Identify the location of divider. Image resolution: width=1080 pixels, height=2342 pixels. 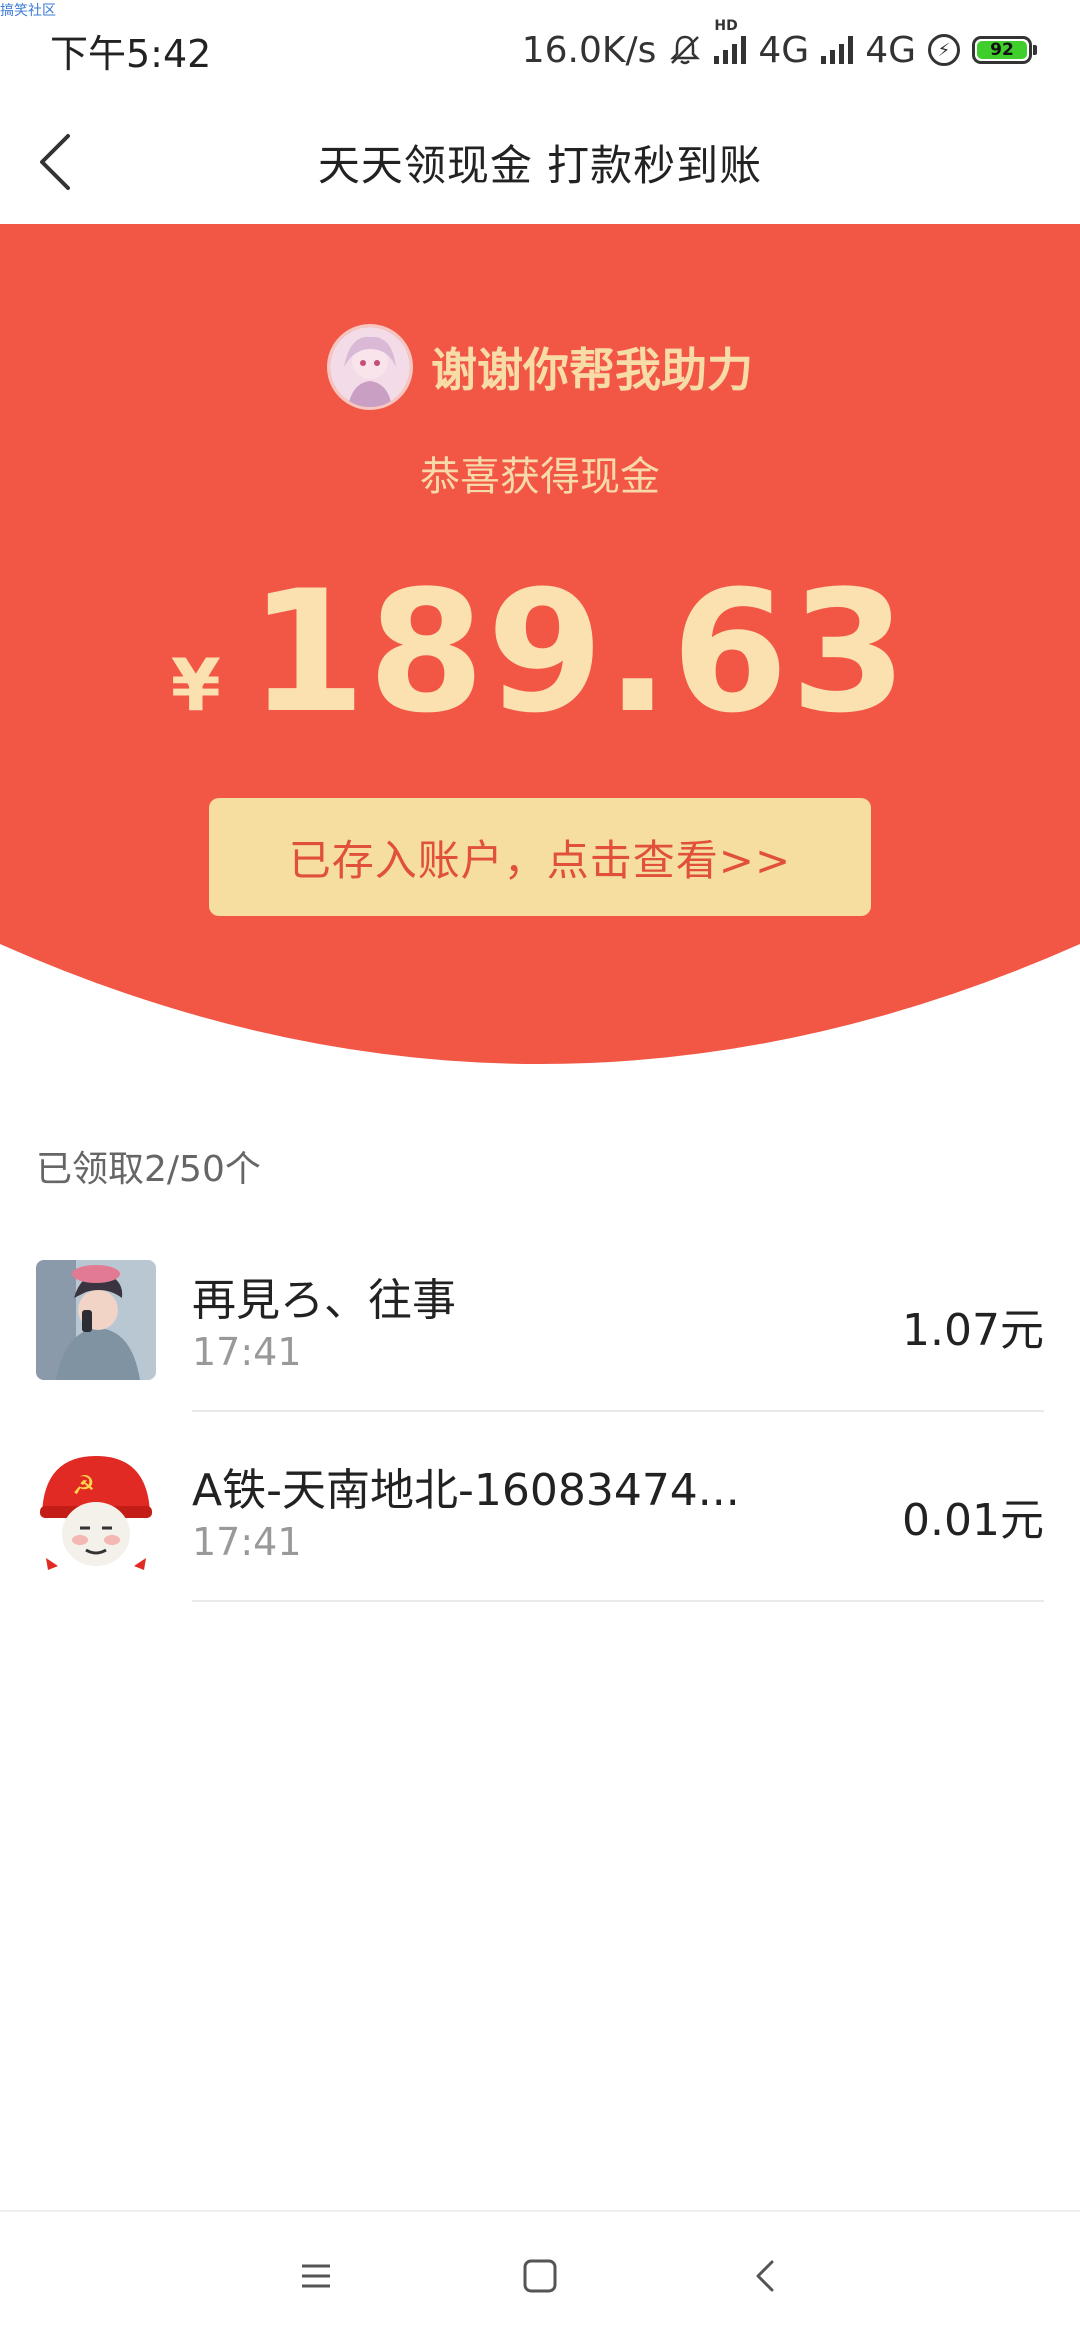
(618, 1601).